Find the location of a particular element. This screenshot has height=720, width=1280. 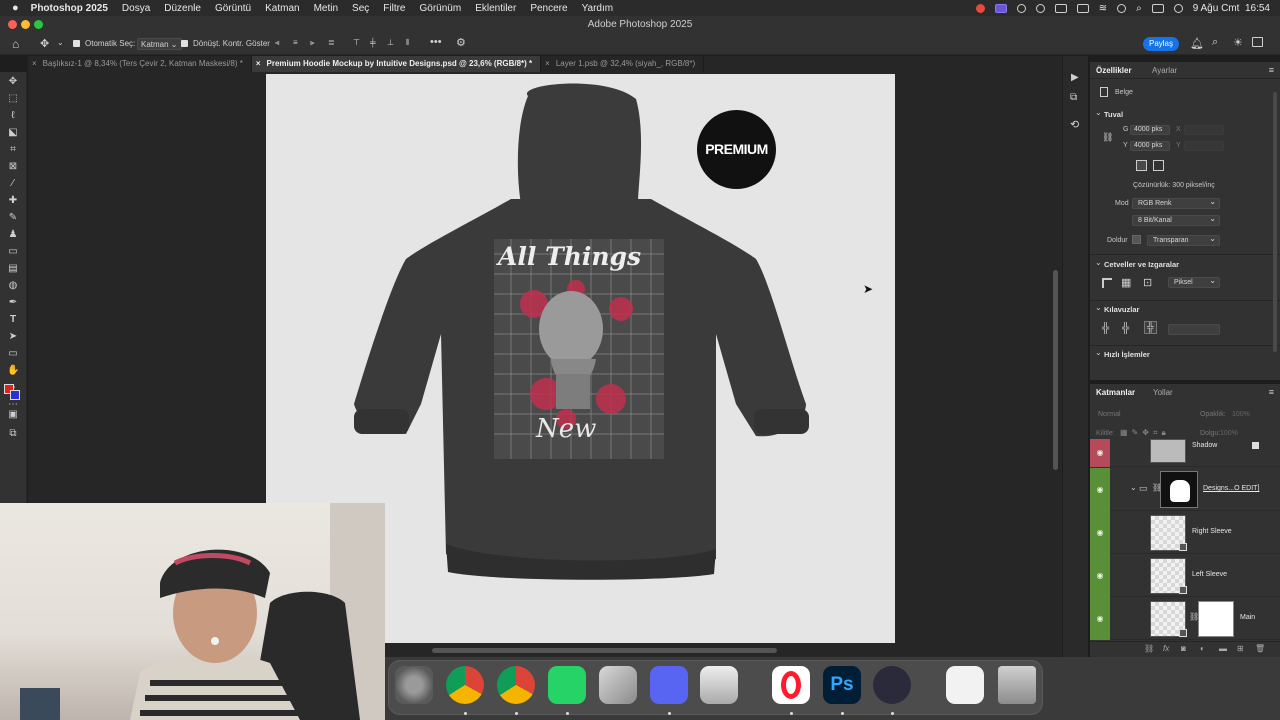

align-middle-v-icon: ╪ is located at coordinates (373, 42).